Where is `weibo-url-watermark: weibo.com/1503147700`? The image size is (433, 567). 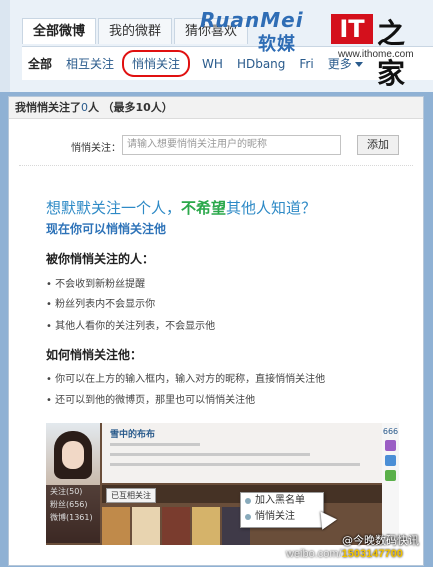 weibo-url-watermark: weibo.com/1503147700 is located at coordinates (344, 554).